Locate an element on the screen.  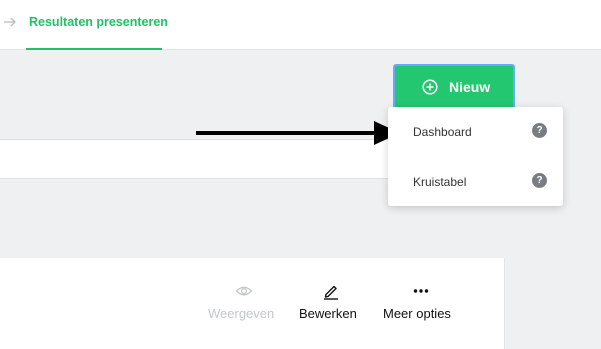
breadcrumb-arrow-icon is located at coordinates (10, 22).